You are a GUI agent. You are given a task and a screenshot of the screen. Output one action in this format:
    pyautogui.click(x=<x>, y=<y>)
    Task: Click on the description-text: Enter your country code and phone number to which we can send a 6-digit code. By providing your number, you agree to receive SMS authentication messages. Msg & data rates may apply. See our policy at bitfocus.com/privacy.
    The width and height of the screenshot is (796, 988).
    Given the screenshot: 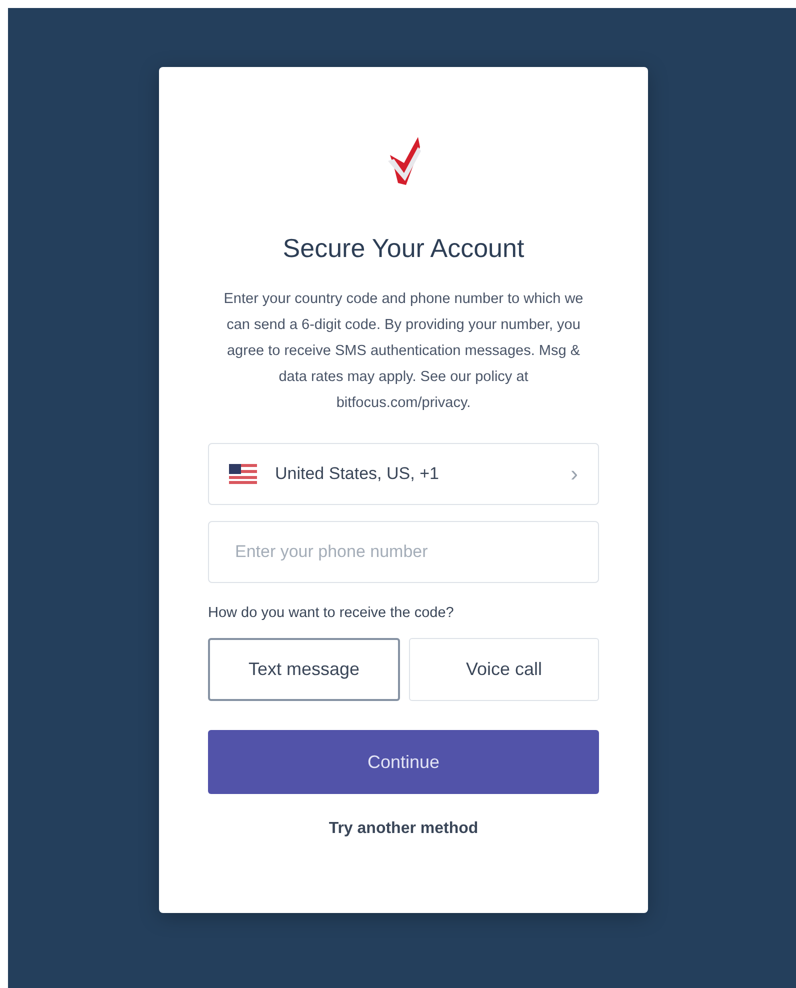 What is the action you would take?
    pyautogui.click(x=403, y=351)
    